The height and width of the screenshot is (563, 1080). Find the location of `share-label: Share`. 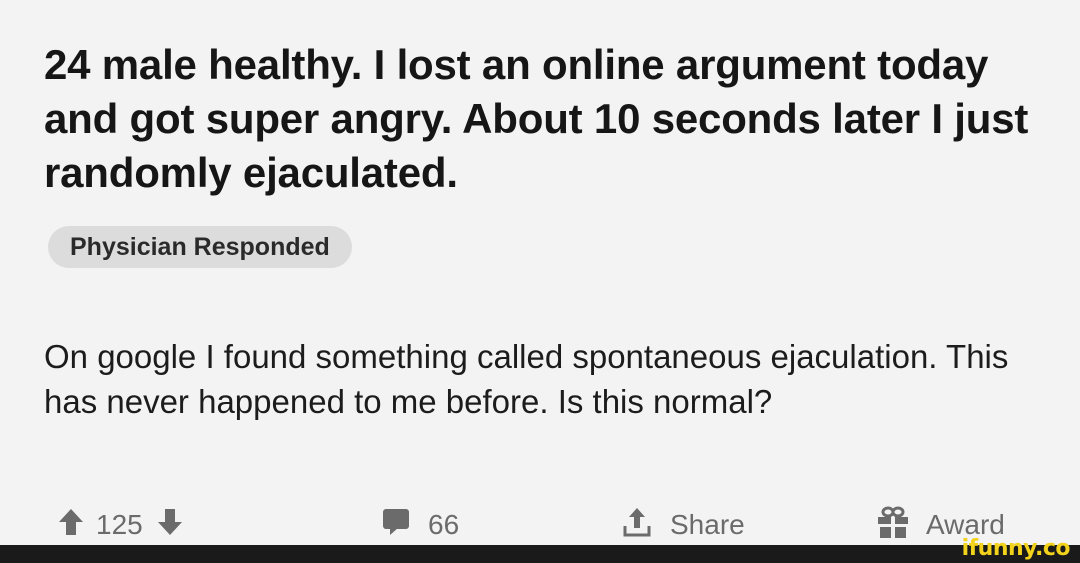

share-label: Share is located at coordinates (707, 524).